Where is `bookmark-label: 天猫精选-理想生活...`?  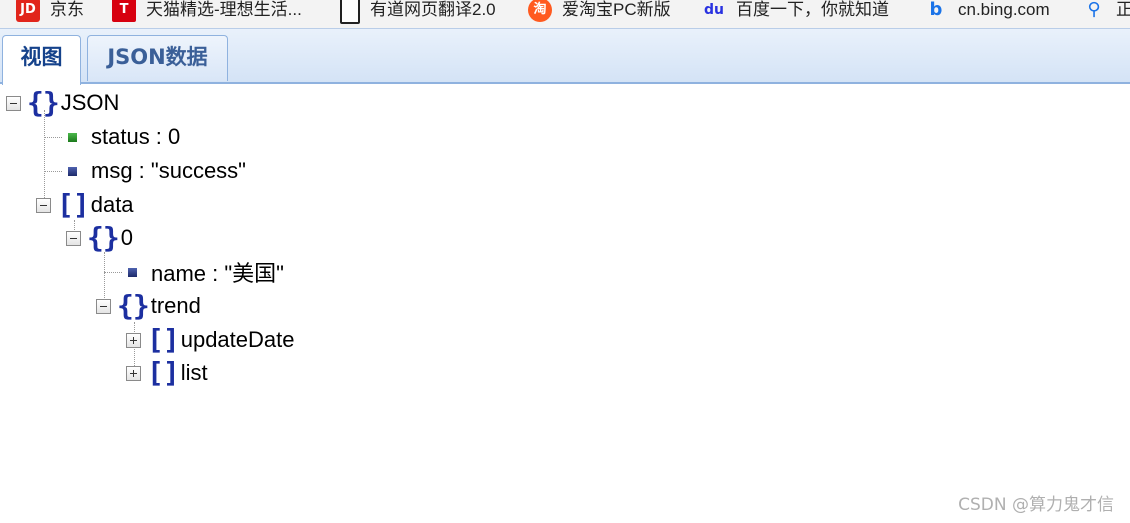 bookmark-label: 天猫精选-理想生活... is located at coordinates (224, 9).